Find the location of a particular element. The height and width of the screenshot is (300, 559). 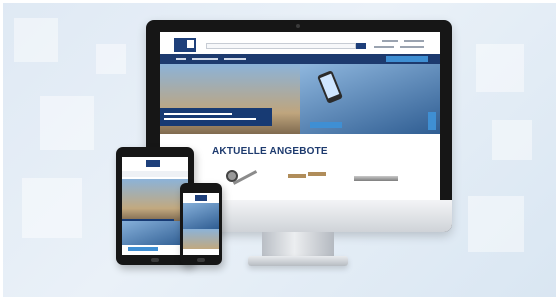

phone-secondary-banner is located at coordinates (201, 239).